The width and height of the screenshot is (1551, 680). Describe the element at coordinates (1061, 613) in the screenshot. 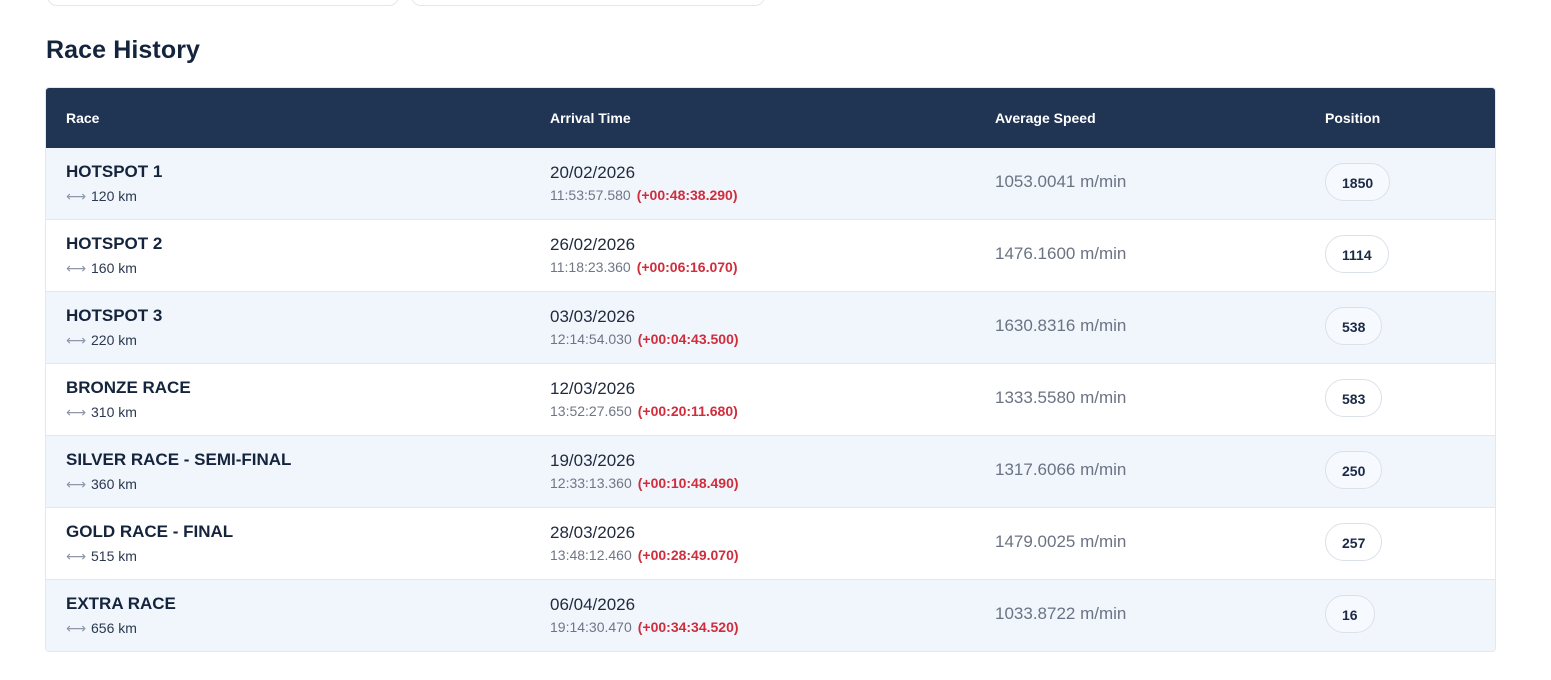

I see `average-speed: 1033.8722 m/min` at that location.